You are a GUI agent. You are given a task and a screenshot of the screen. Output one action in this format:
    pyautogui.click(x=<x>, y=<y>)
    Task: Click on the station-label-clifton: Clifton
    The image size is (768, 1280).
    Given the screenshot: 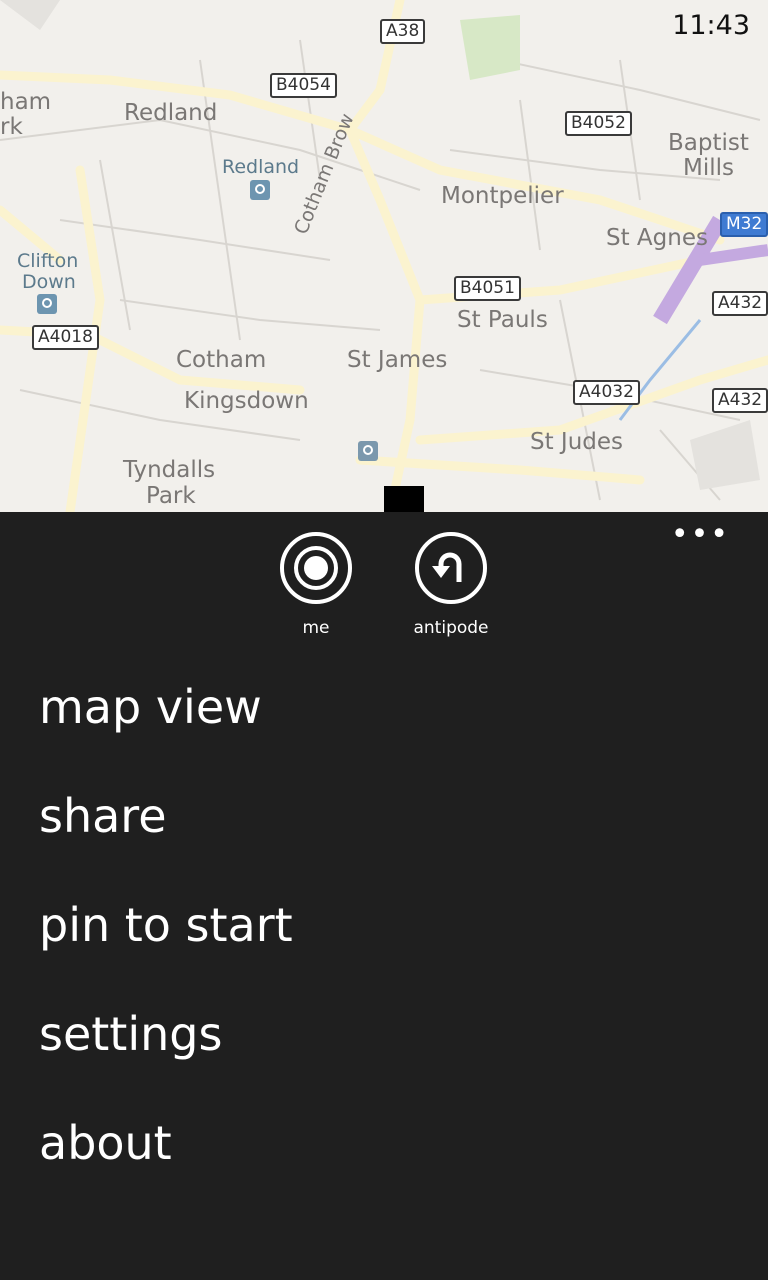 What is the action you would take?
    pyautogui.click(x=48, y=261)
    